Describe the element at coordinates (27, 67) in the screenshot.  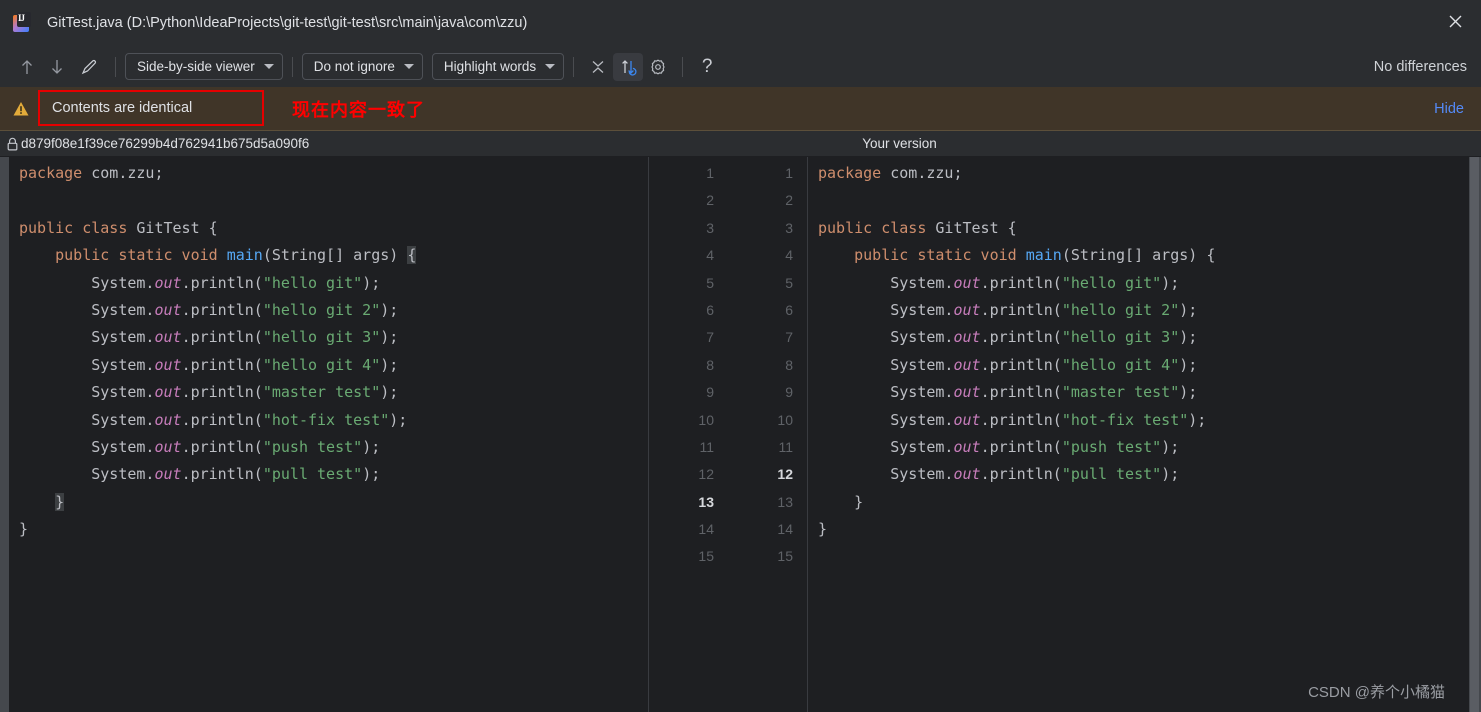
I see `arrow-up-icon` at that location.